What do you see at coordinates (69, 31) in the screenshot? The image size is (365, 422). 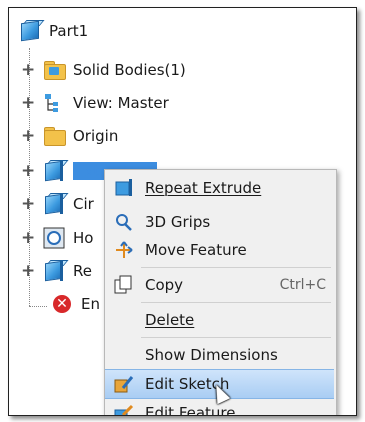 I see `tree-root-label: Part1` at bounding box center [69, 31].